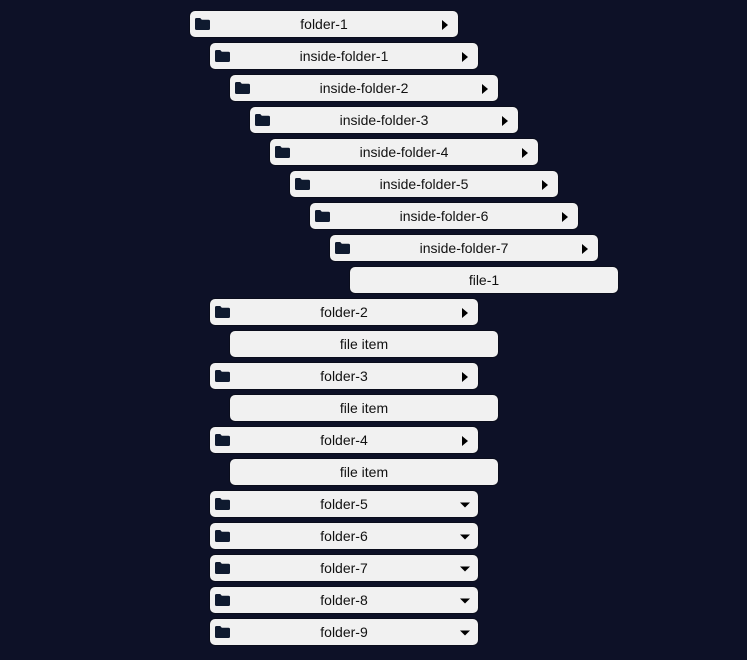 Image resolution: width=747 pixels, height=660 pixels. I want to click on tree-item-inside-folder-3: inside-folder-3, so click(384, 120).